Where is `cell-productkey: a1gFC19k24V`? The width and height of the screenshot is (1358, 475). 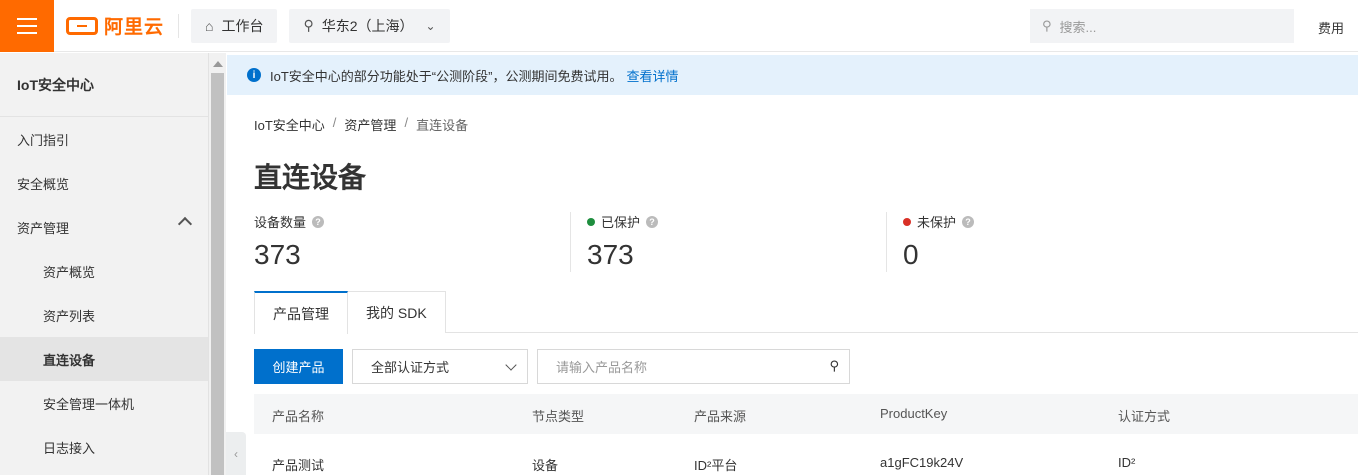 cell-productkey: a1gFC19k24V is located at coordinates (922, 462).